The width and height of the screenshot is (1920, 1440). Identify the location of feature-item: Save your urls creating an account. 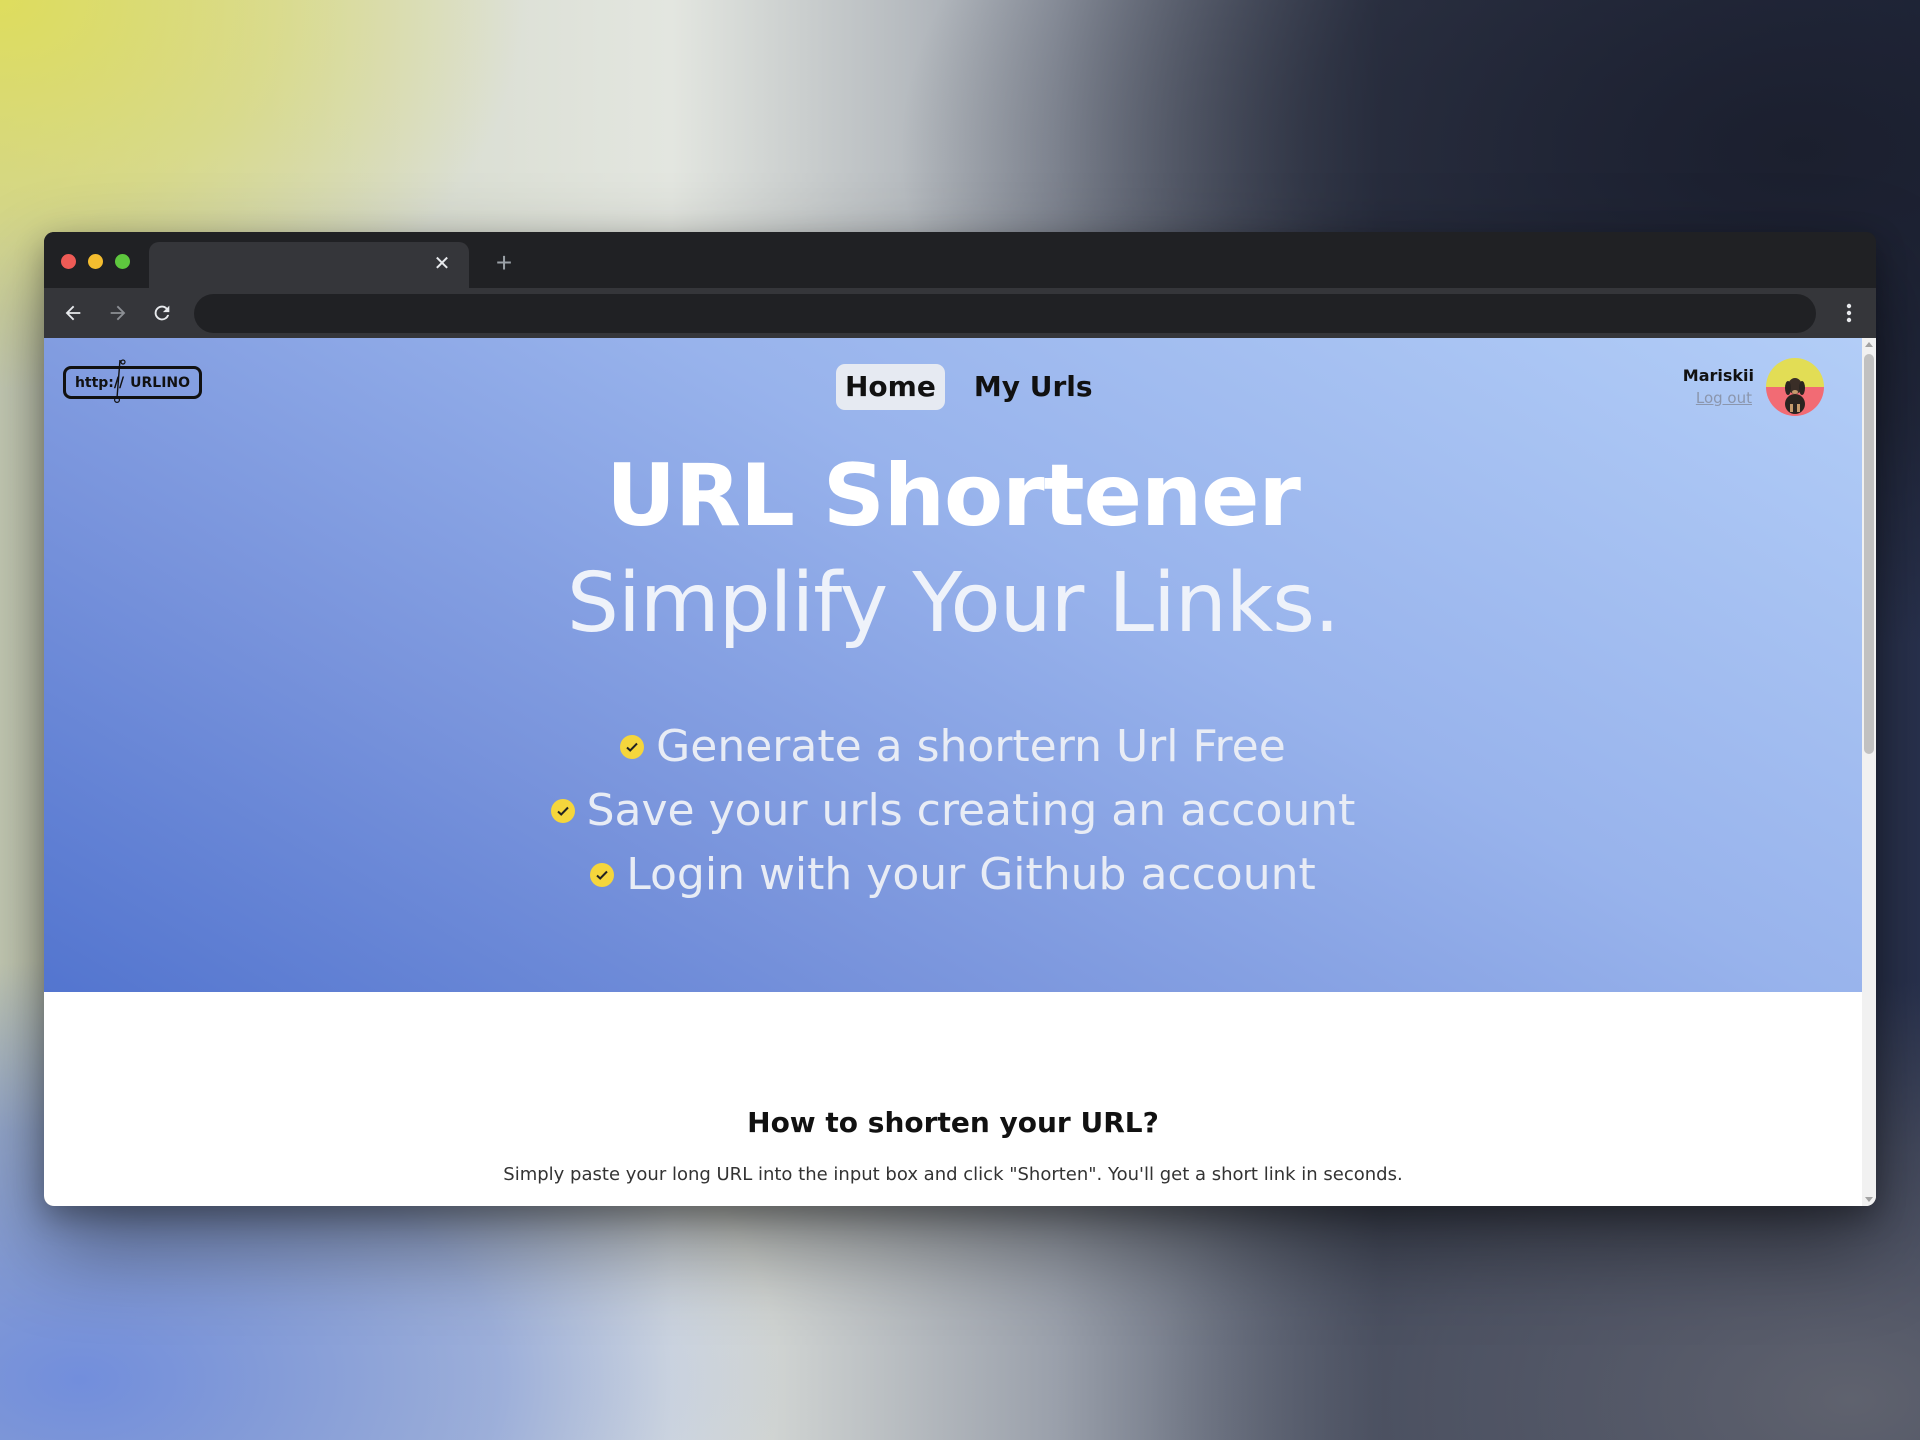
(953, 811).